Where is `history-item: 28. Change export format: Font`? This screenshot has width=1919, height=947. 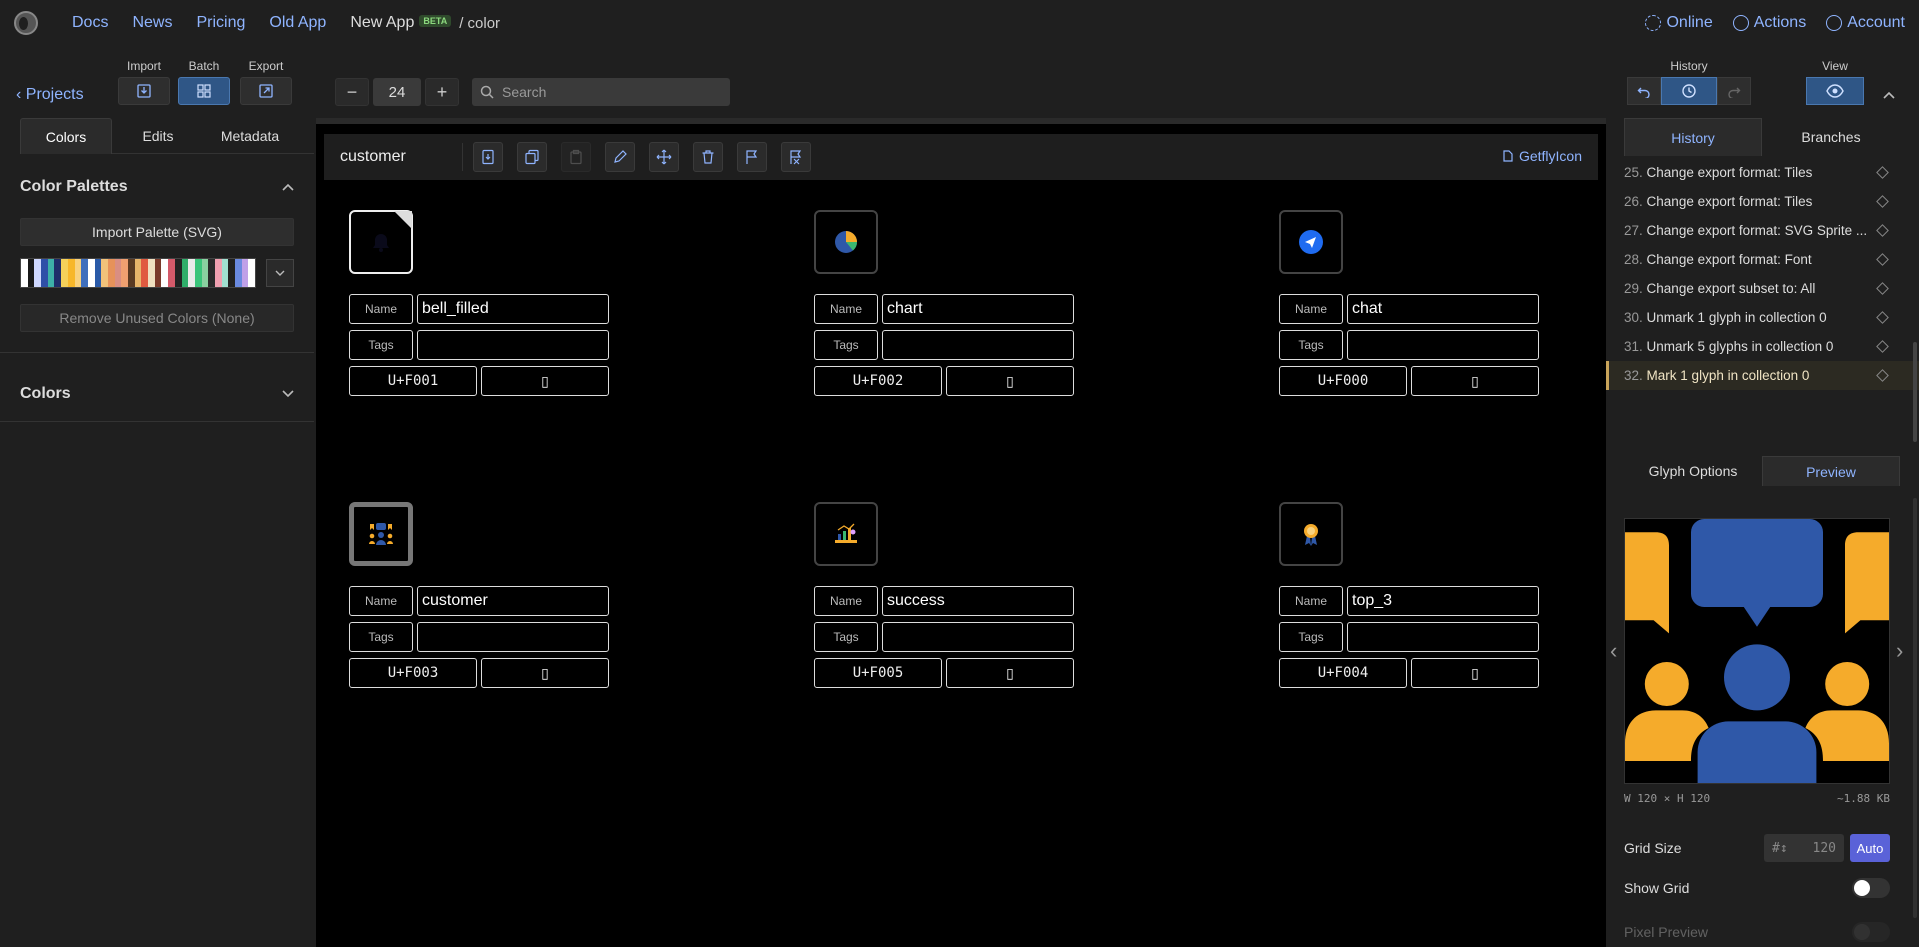 history-item: 28. Change export format: Font is located at coordinates (1762, 259).